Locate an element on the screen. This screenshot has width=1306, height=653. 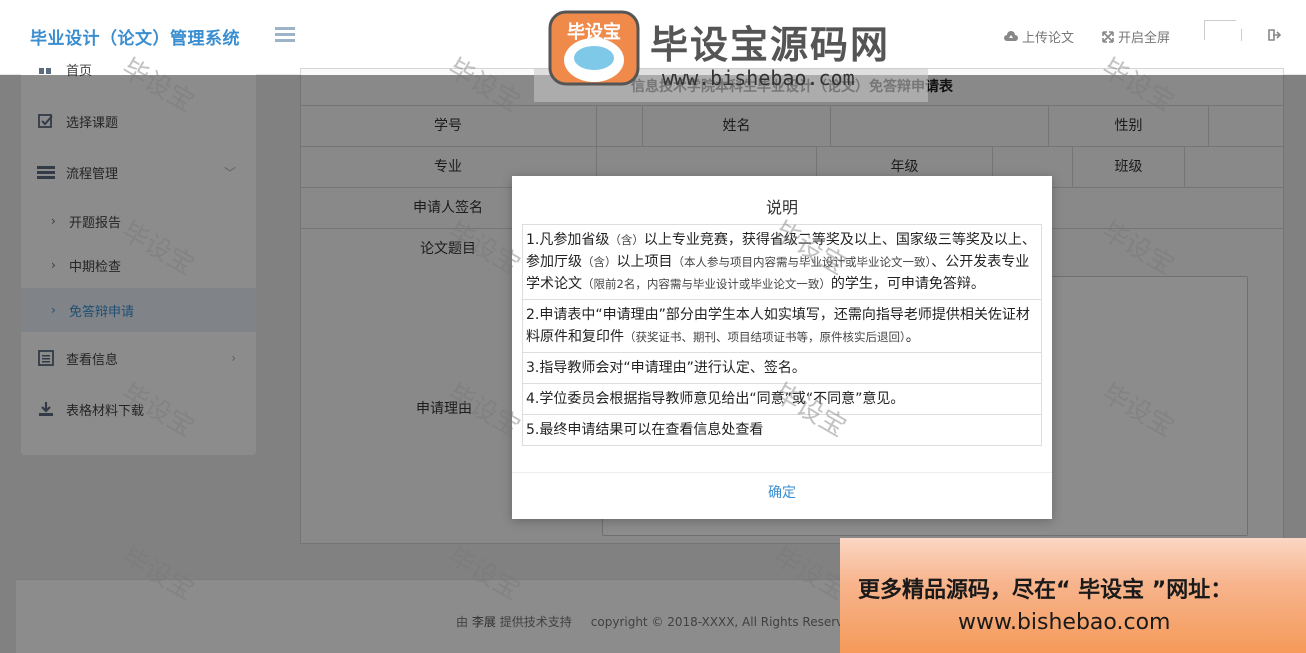
rule-text: 5.最终申请结果可以在查看信息处查看 is located at coordinates (645, 430).